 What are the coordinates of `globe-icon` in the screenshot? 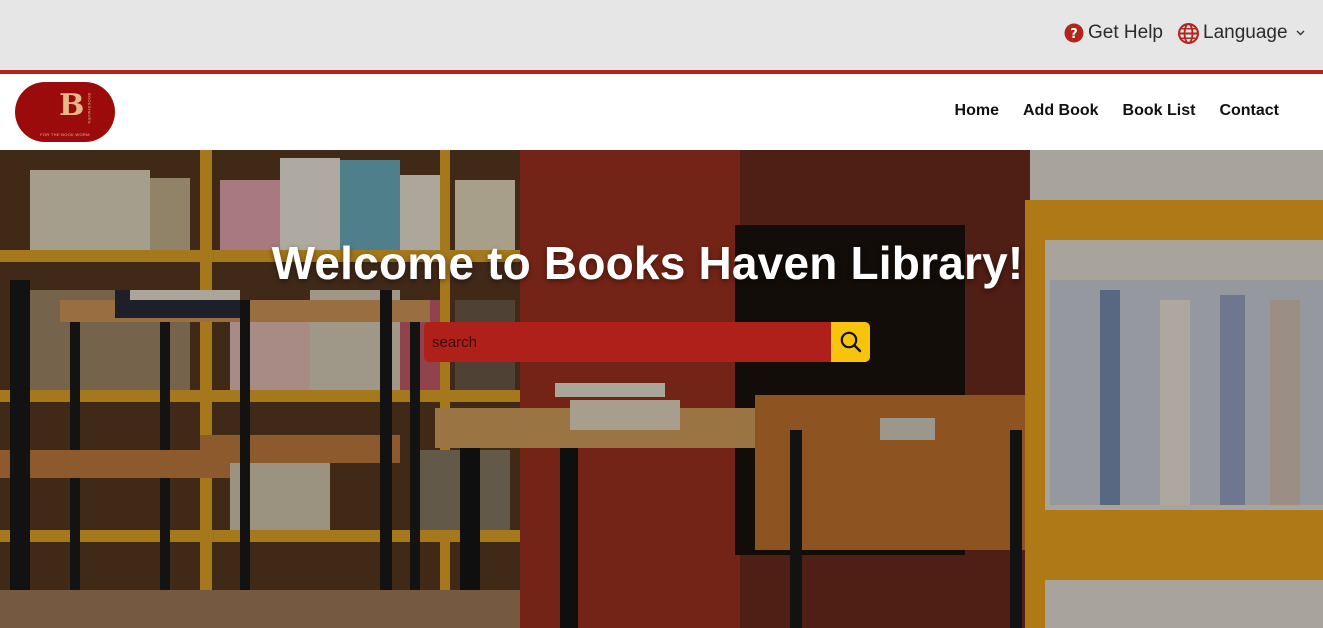 It's located at (1188, 33).